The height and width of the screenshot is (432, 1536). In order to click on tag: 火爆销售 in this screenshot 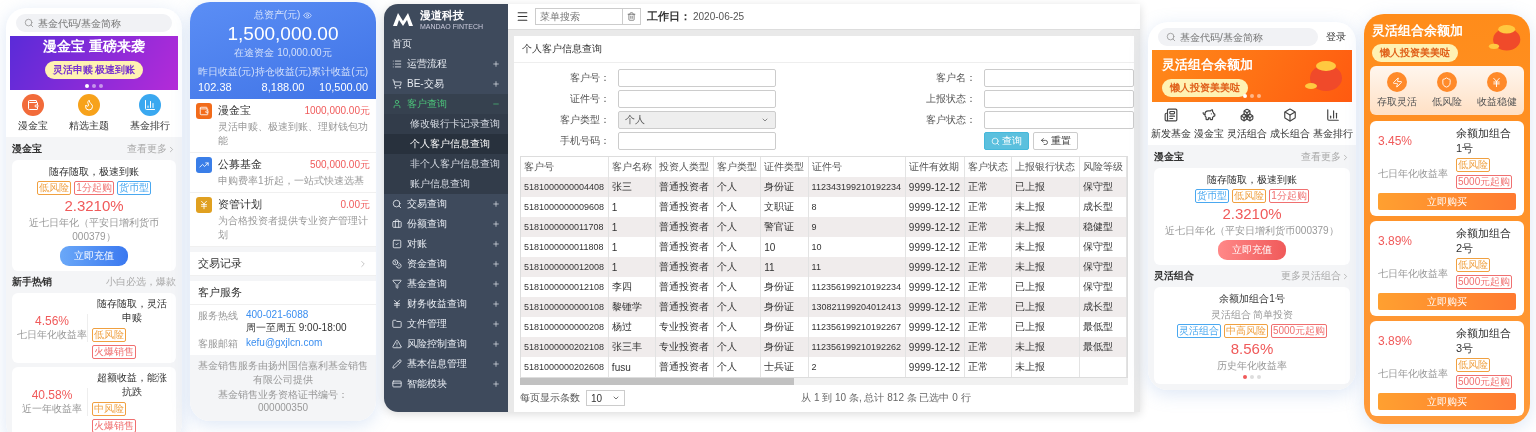, I will do `click(114, 352)`.